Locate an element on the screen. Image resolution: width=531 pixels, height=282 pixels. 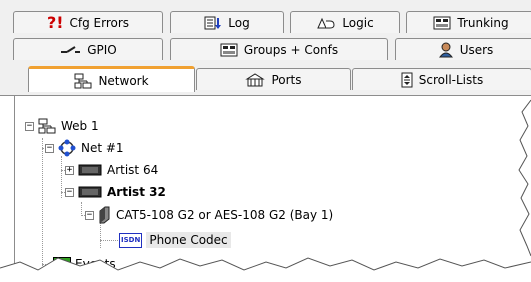
net-ring-icon is located at coordinates (67, 148).